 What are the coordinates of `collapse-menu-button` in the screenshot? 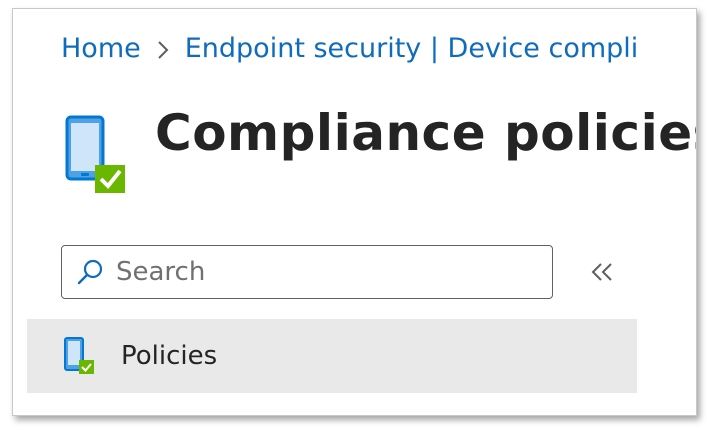 It's located at (602, 272).